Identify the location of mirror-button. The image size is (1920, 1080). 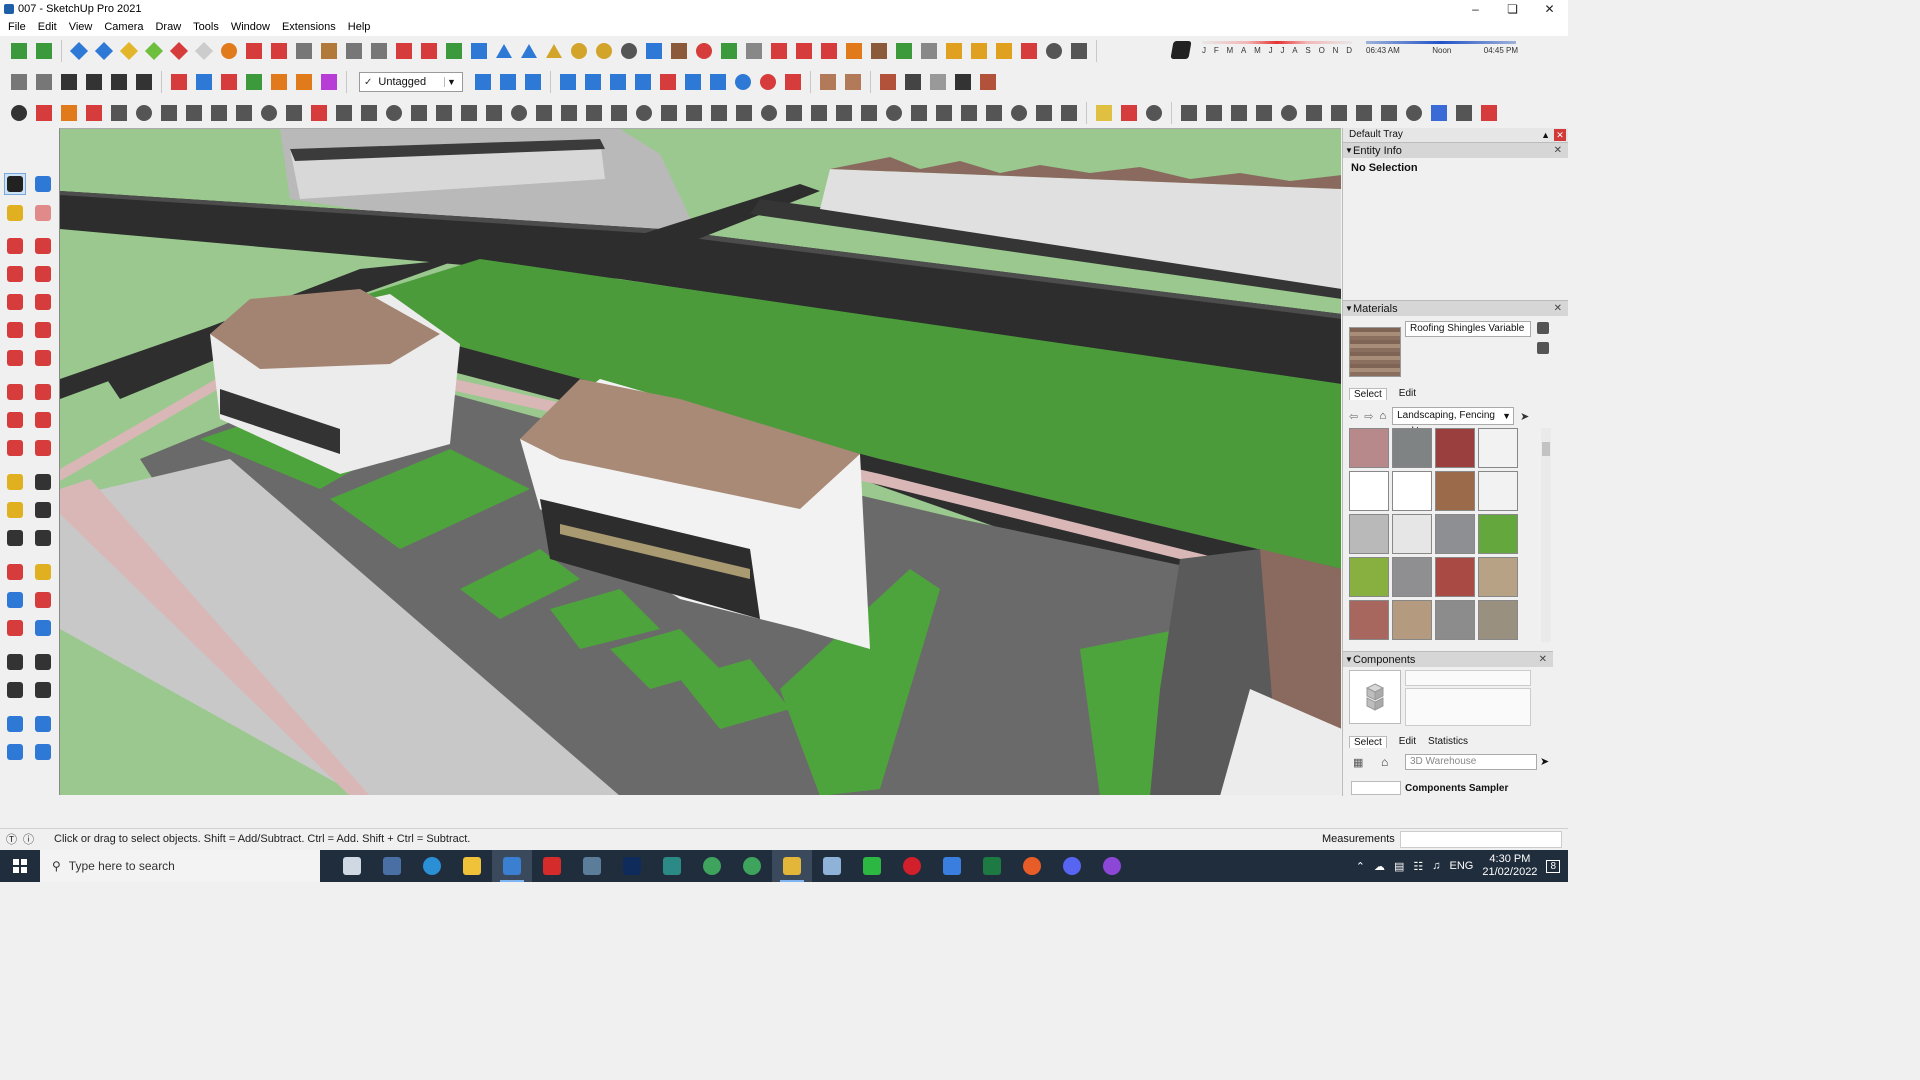
(718, 82).